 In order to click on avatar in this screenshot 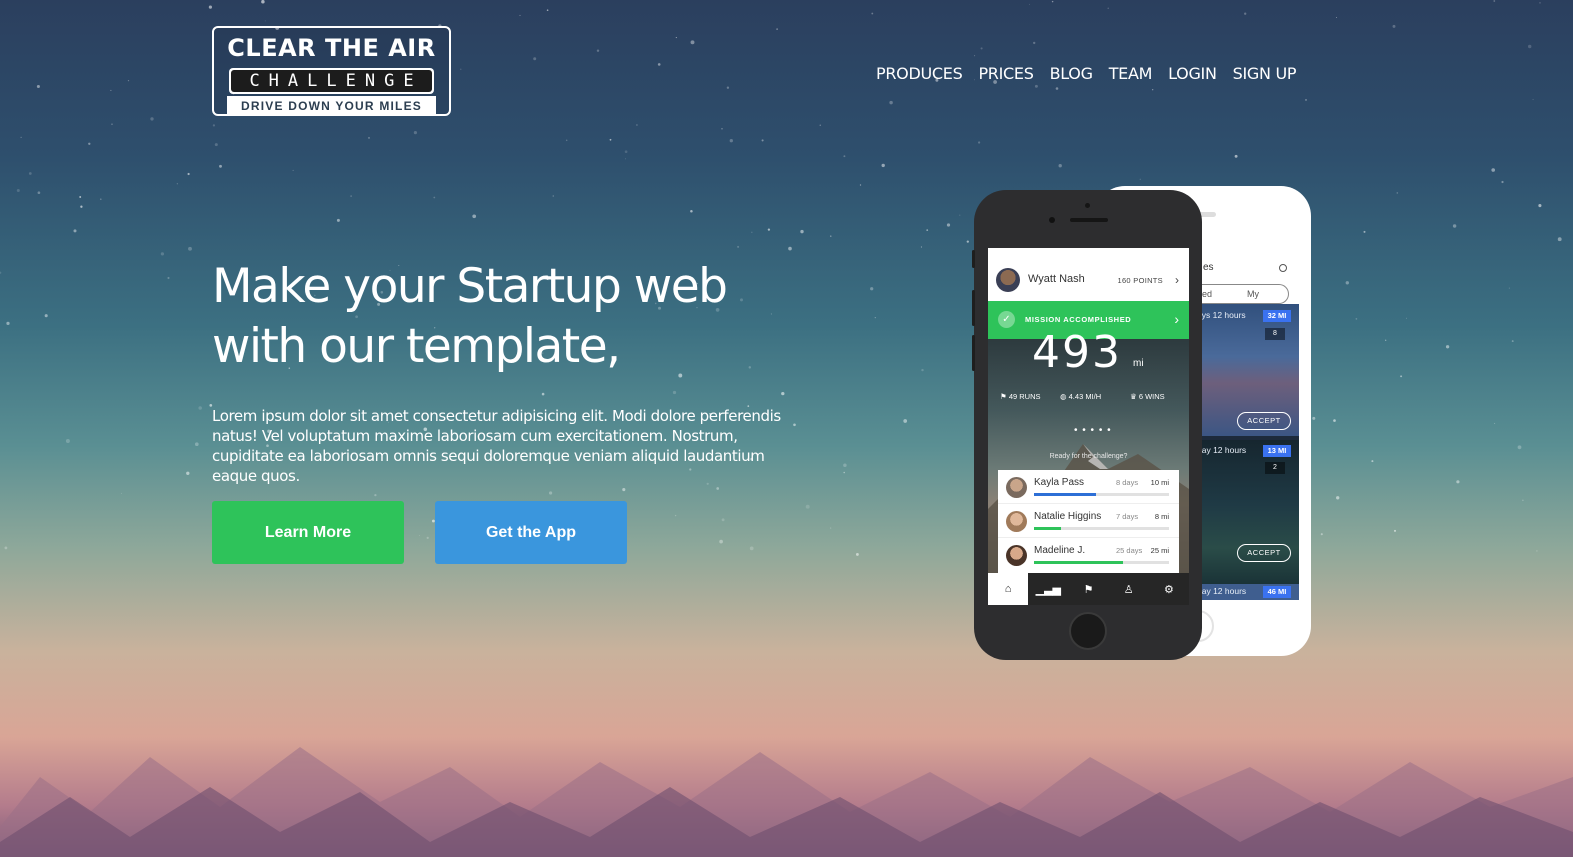, I will do `click(1016, 555)`.